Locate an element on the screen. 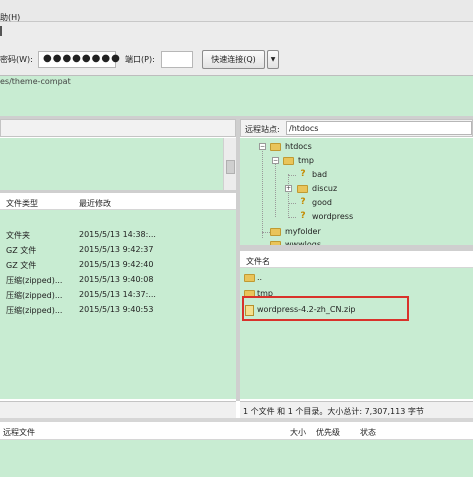  tree-node-htdocs: htdocs is located at coordinates (298, 146).